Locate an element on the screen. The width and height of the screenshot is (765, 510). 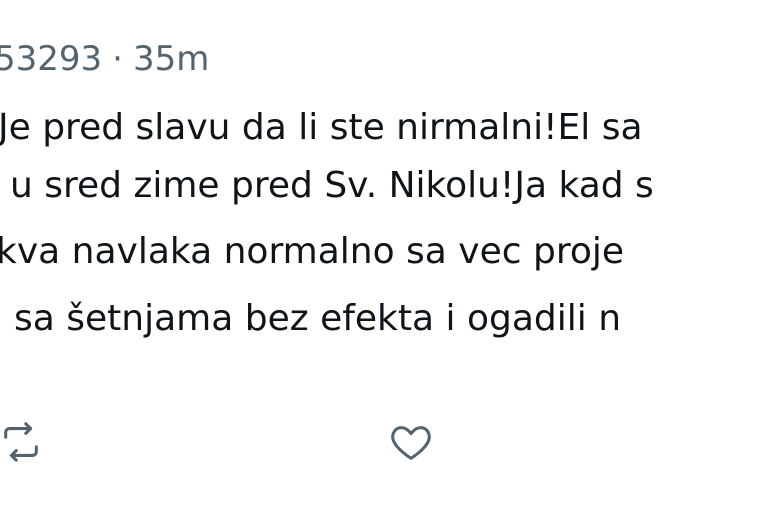
like-button is located at coordinates (411, 442).